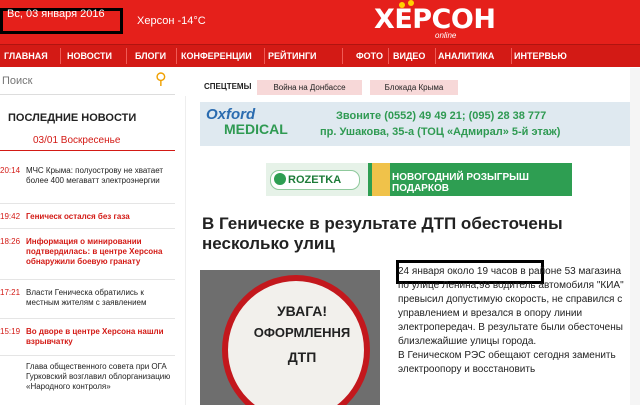 Image resolution: width=640 pixels, height=405 pixels. I want to click on news-time: 20:14, so click(10, 170).